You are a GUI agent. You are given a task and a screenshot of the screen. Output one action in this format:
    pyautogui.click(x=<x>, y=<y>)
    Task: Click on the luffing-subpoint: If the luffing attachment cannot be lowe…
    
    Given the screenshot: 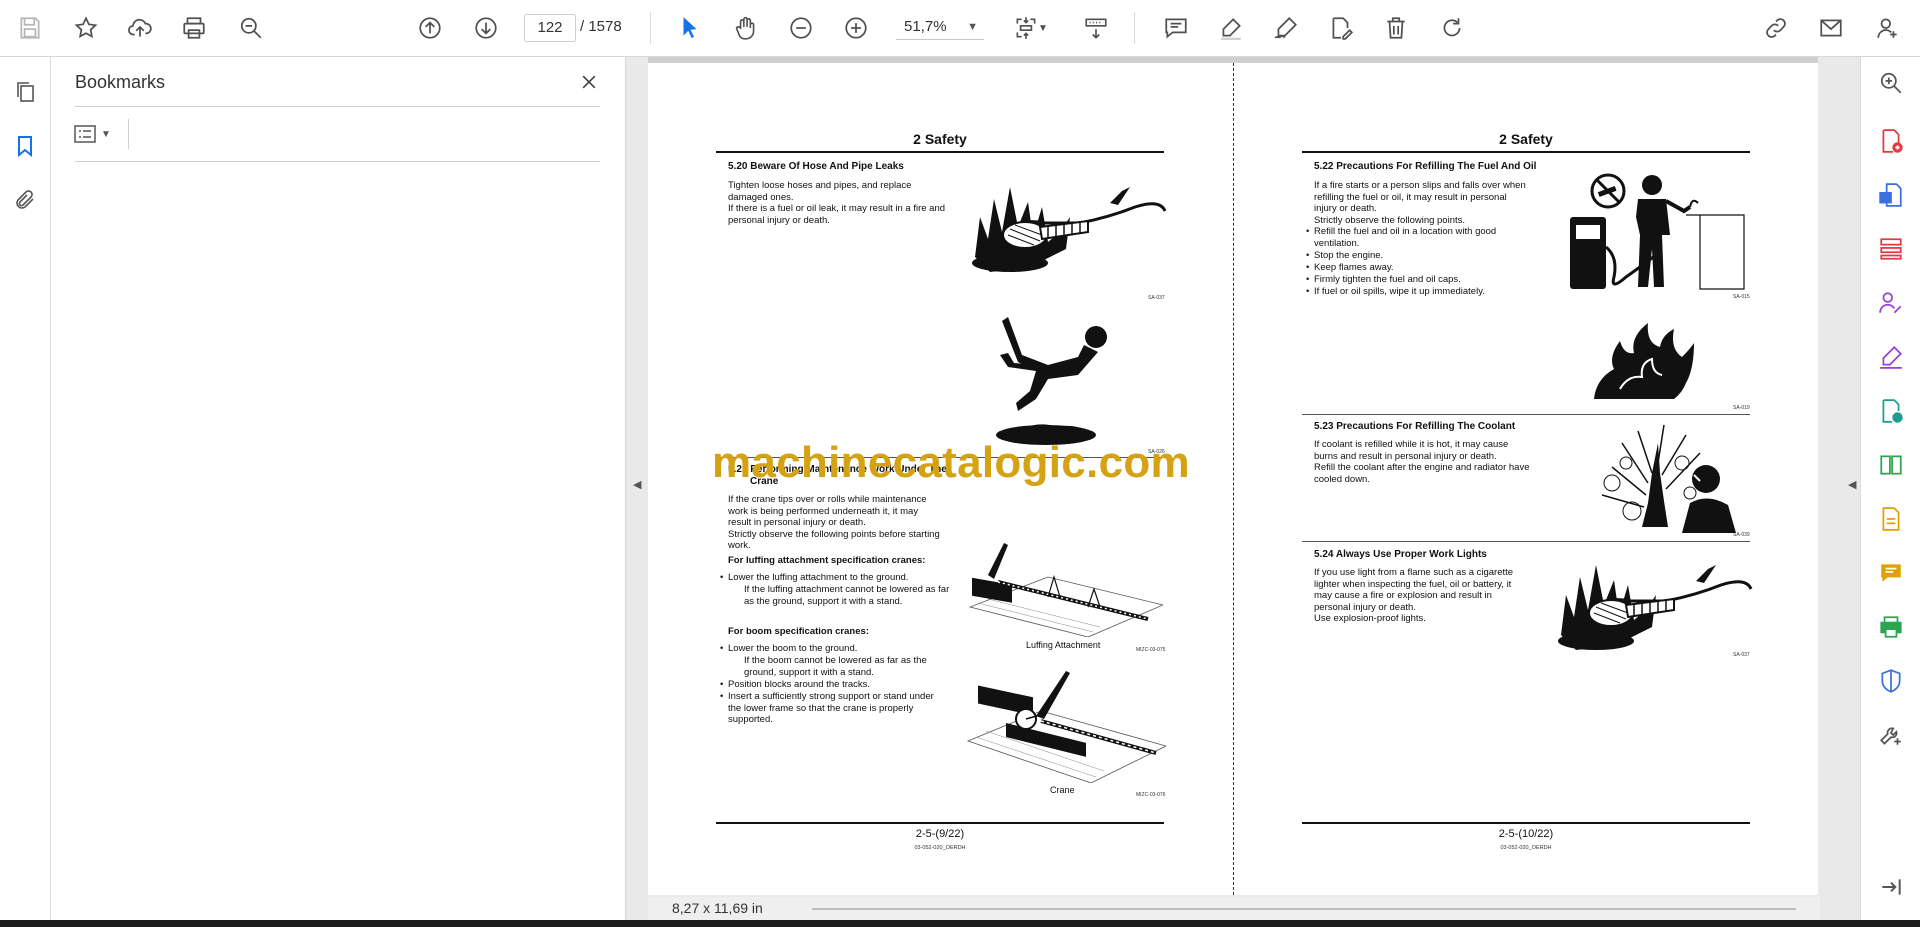 What is the action you would take?
    pyautogui.click(x=847, y=595)
    